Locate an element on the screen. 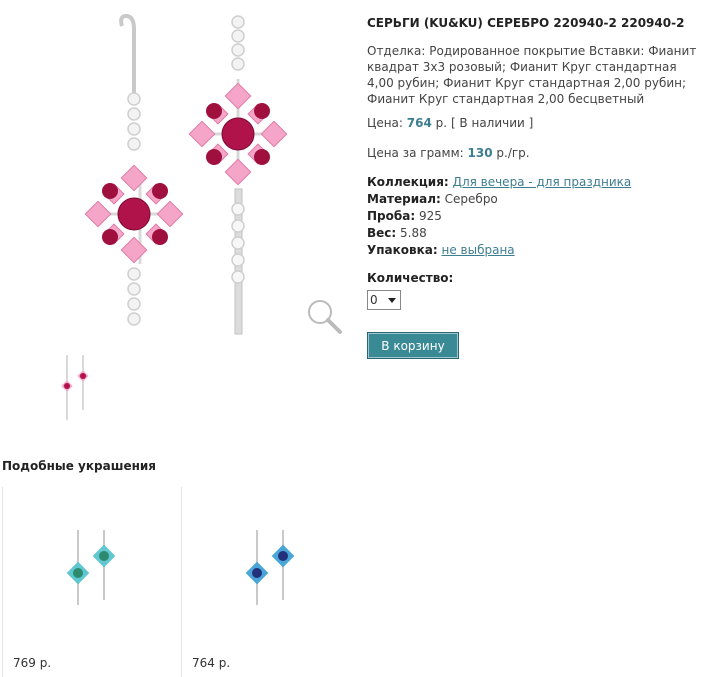 This screenshot has height=677, width=711. package-link: не выбрана is located at coordinates (478, 250).